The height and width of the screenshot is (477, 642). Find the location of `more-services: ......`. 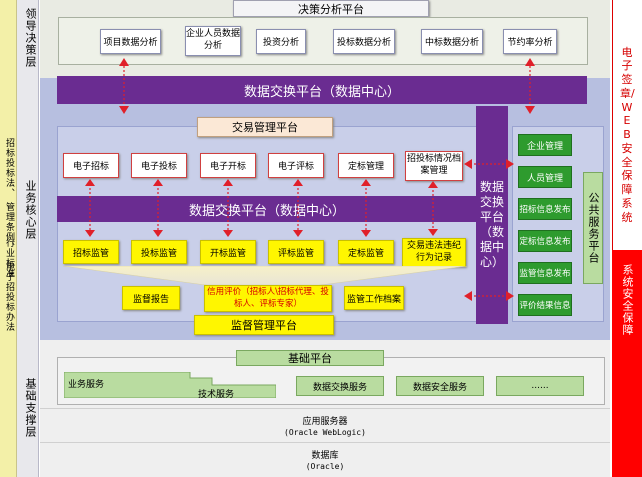

more-services: ...... is located at coordinates (540, 386).